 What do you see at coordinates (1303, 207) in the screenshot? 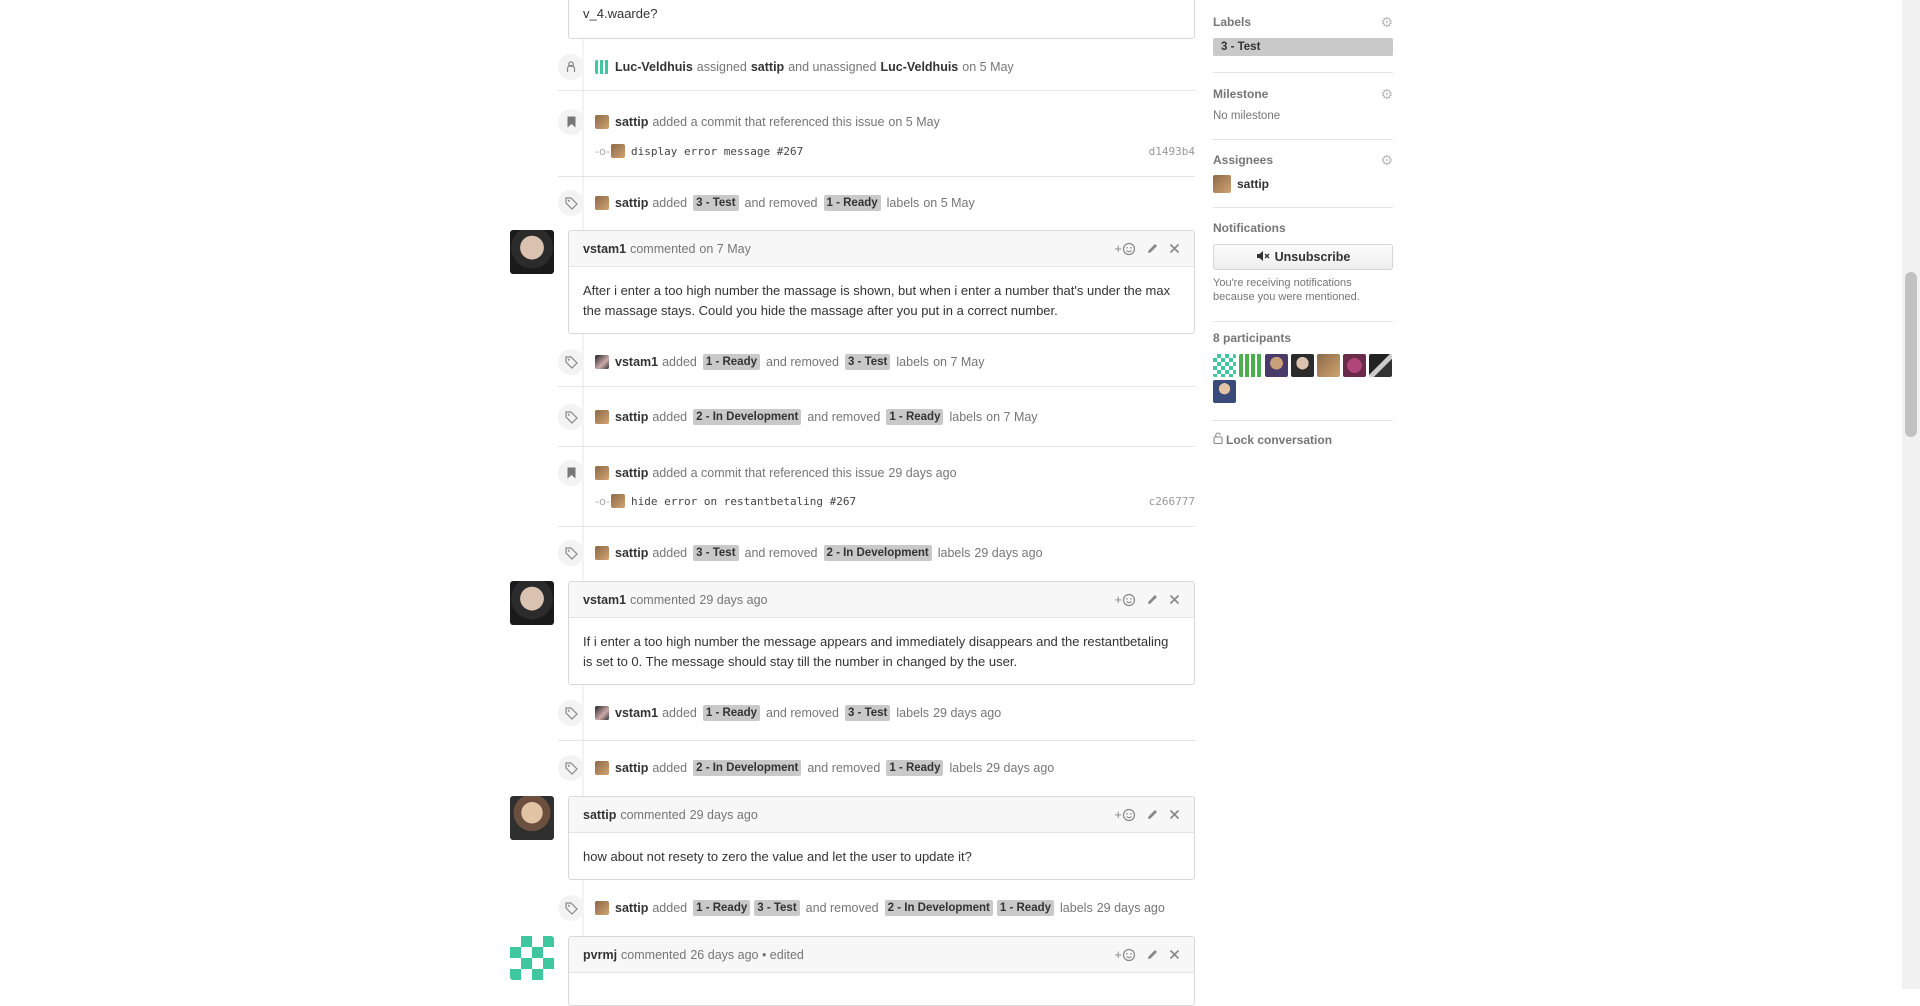
I see `divider` at bounding box center [1303, 207].